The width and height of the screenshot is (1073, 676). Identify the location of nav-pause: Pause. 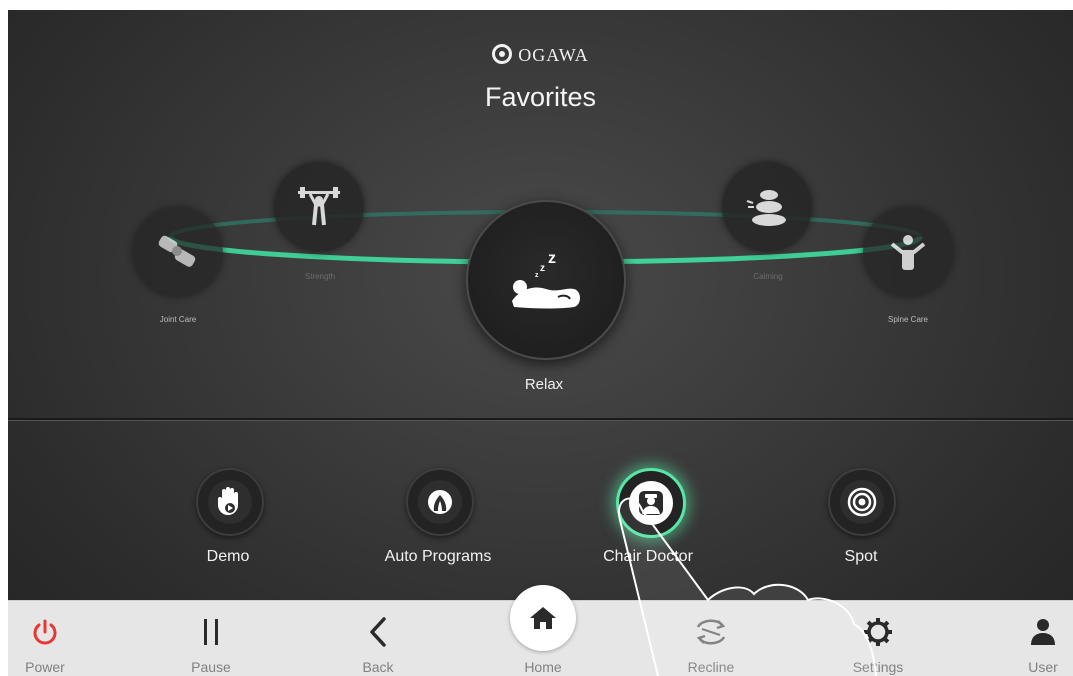
(211, 638).